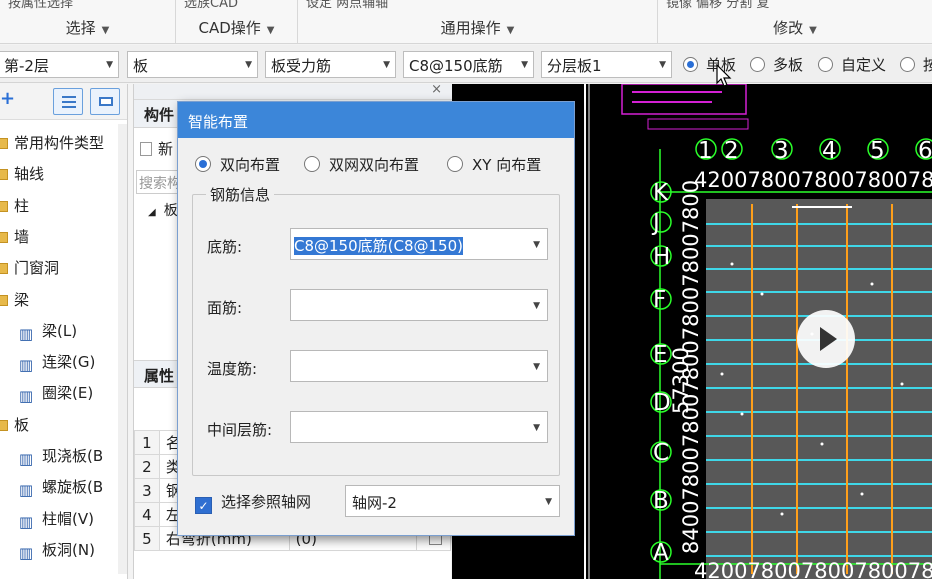 The height and width of the screenshot is (579, 932). Describe the element at coordinates (159, 182) in the screenshot. I see `component-search-input: 搜索构` at that location.